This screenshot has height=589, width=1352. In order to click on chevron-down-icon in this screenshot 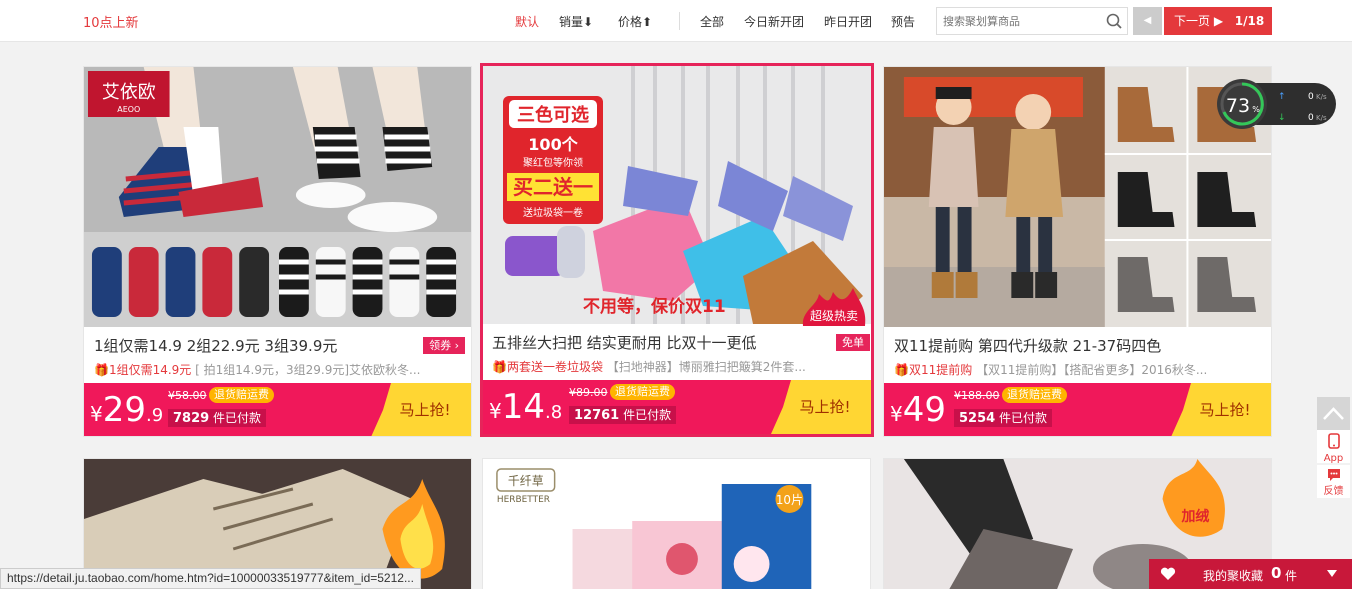, I will do `click(1332, 574)`.